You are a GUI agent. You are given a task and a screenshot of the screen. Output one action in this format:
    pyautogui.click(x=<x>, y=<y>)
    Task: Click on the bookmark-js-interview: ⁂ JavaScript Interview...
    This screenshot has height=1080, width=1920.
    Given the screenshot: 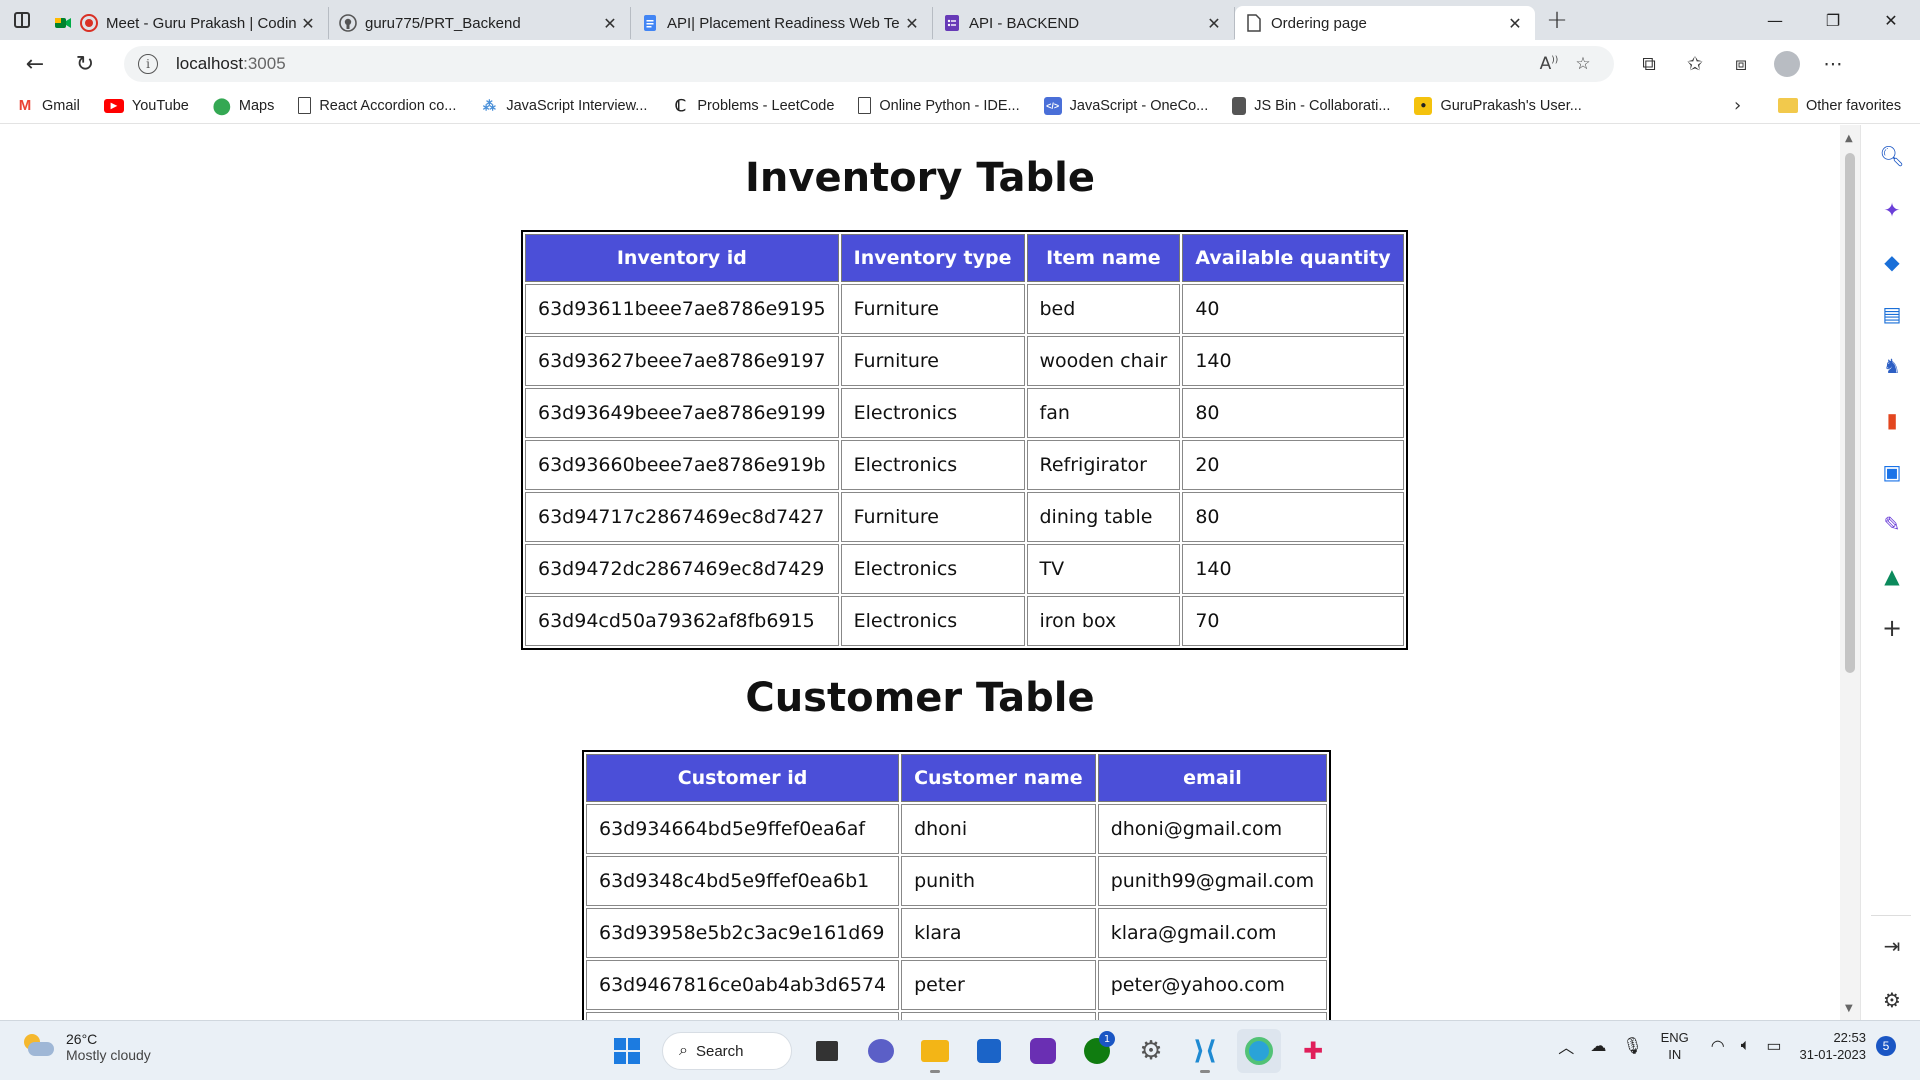 What is the action you would take?
    pyautogui.click(x=564, y=106)
    